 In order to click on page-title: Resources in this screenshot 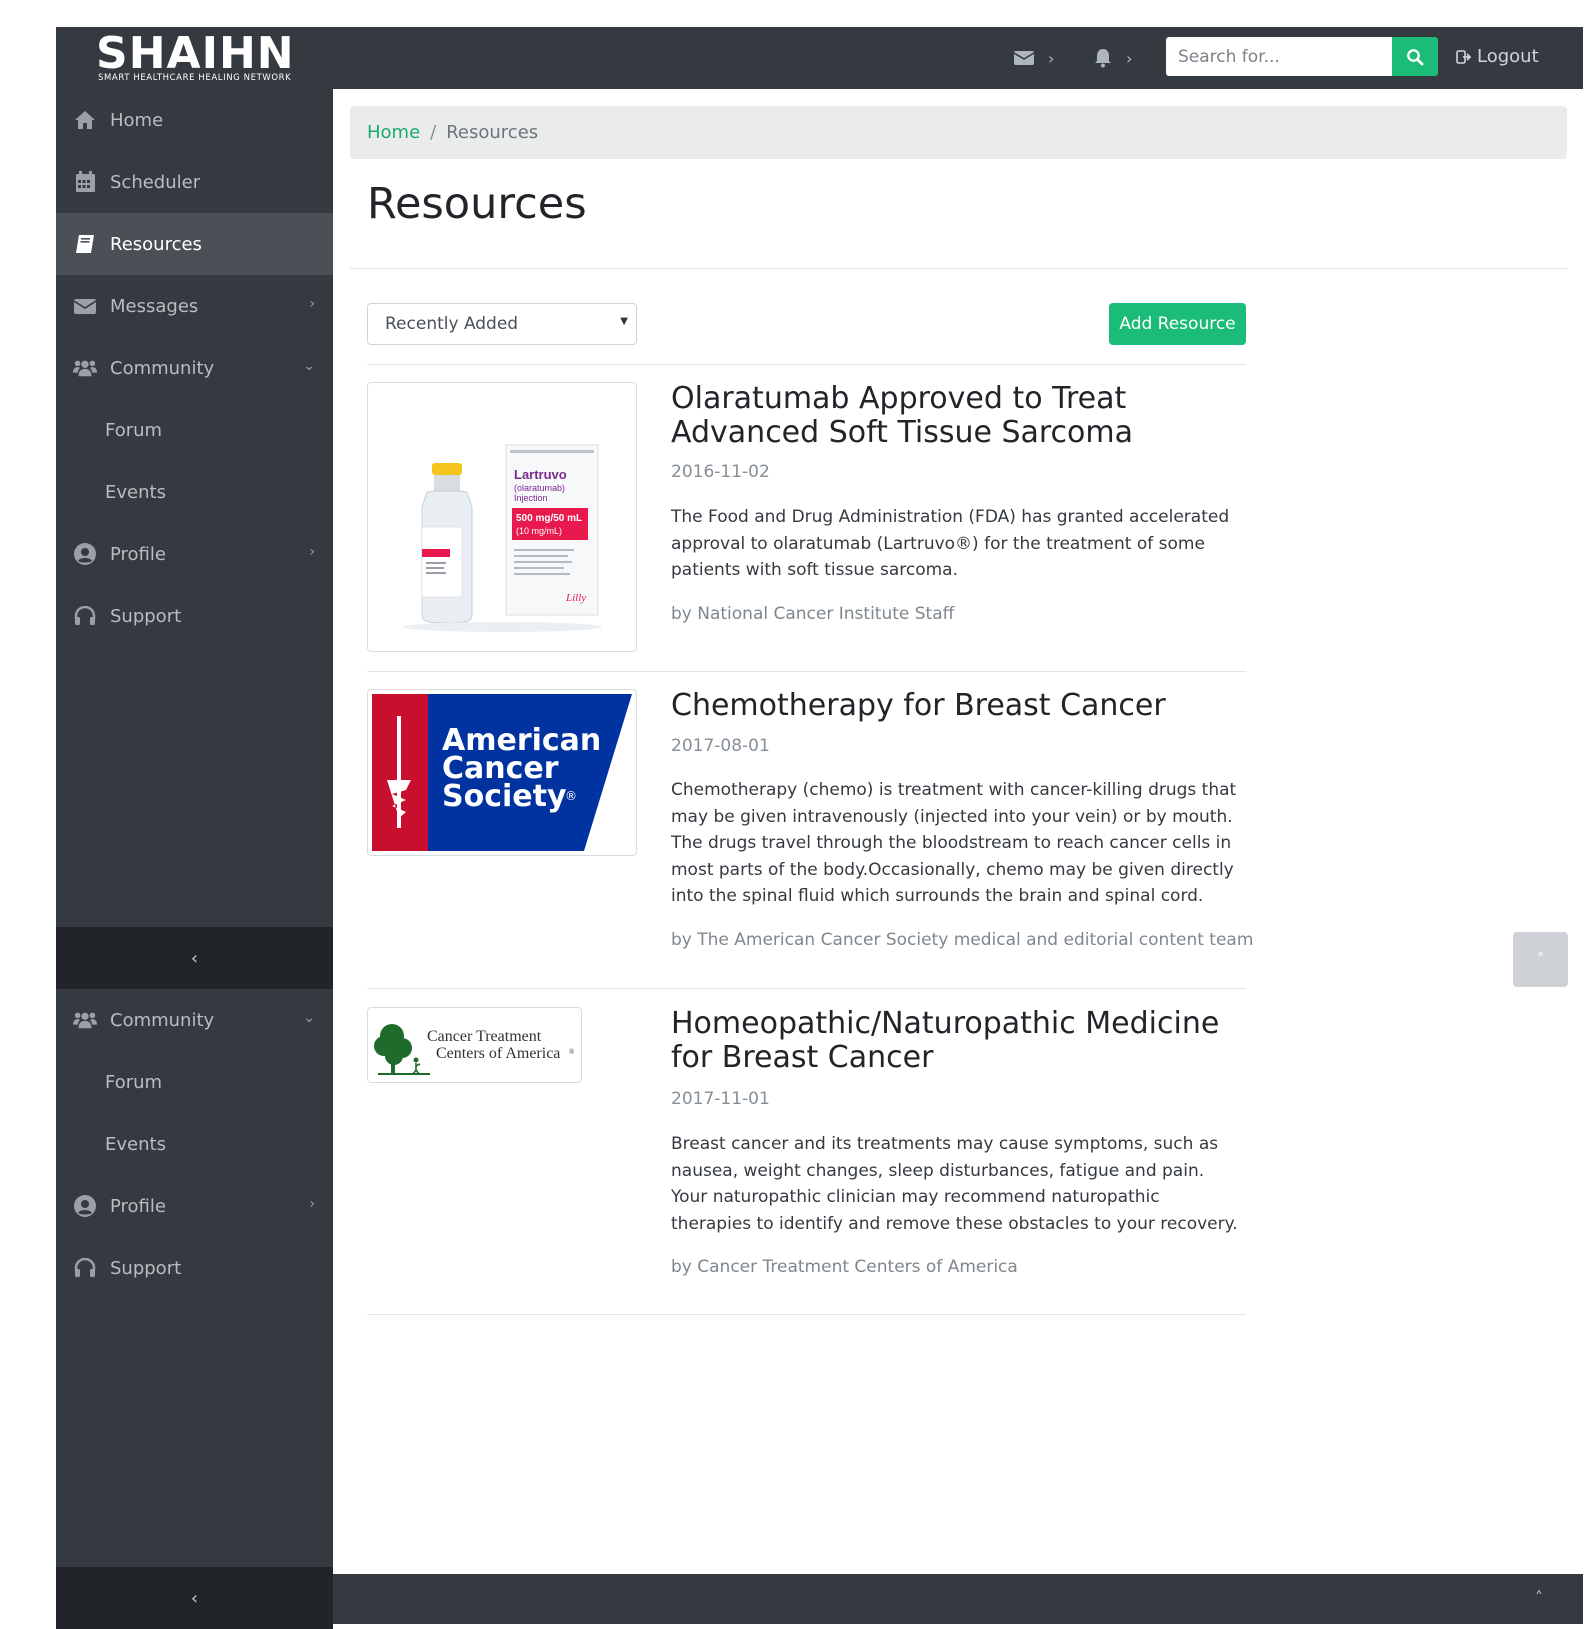, I will do `click(477, 204)`.